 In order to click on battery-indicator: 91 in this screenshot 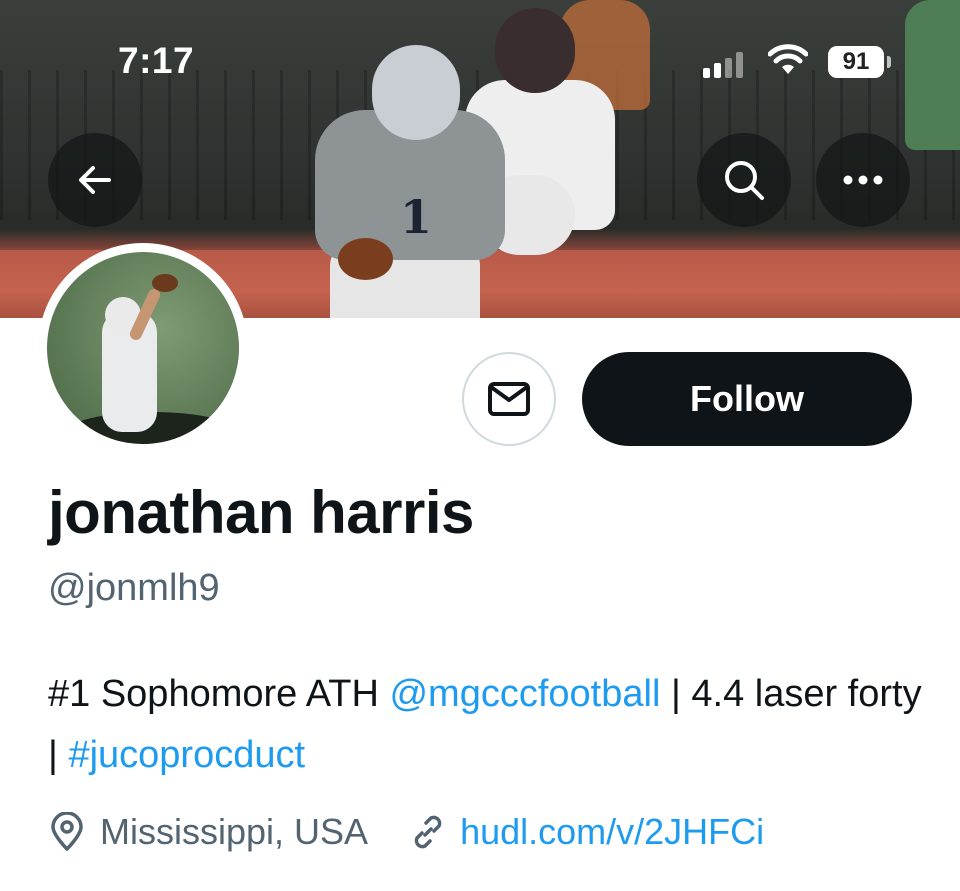, I will do `click(856, 62)`.